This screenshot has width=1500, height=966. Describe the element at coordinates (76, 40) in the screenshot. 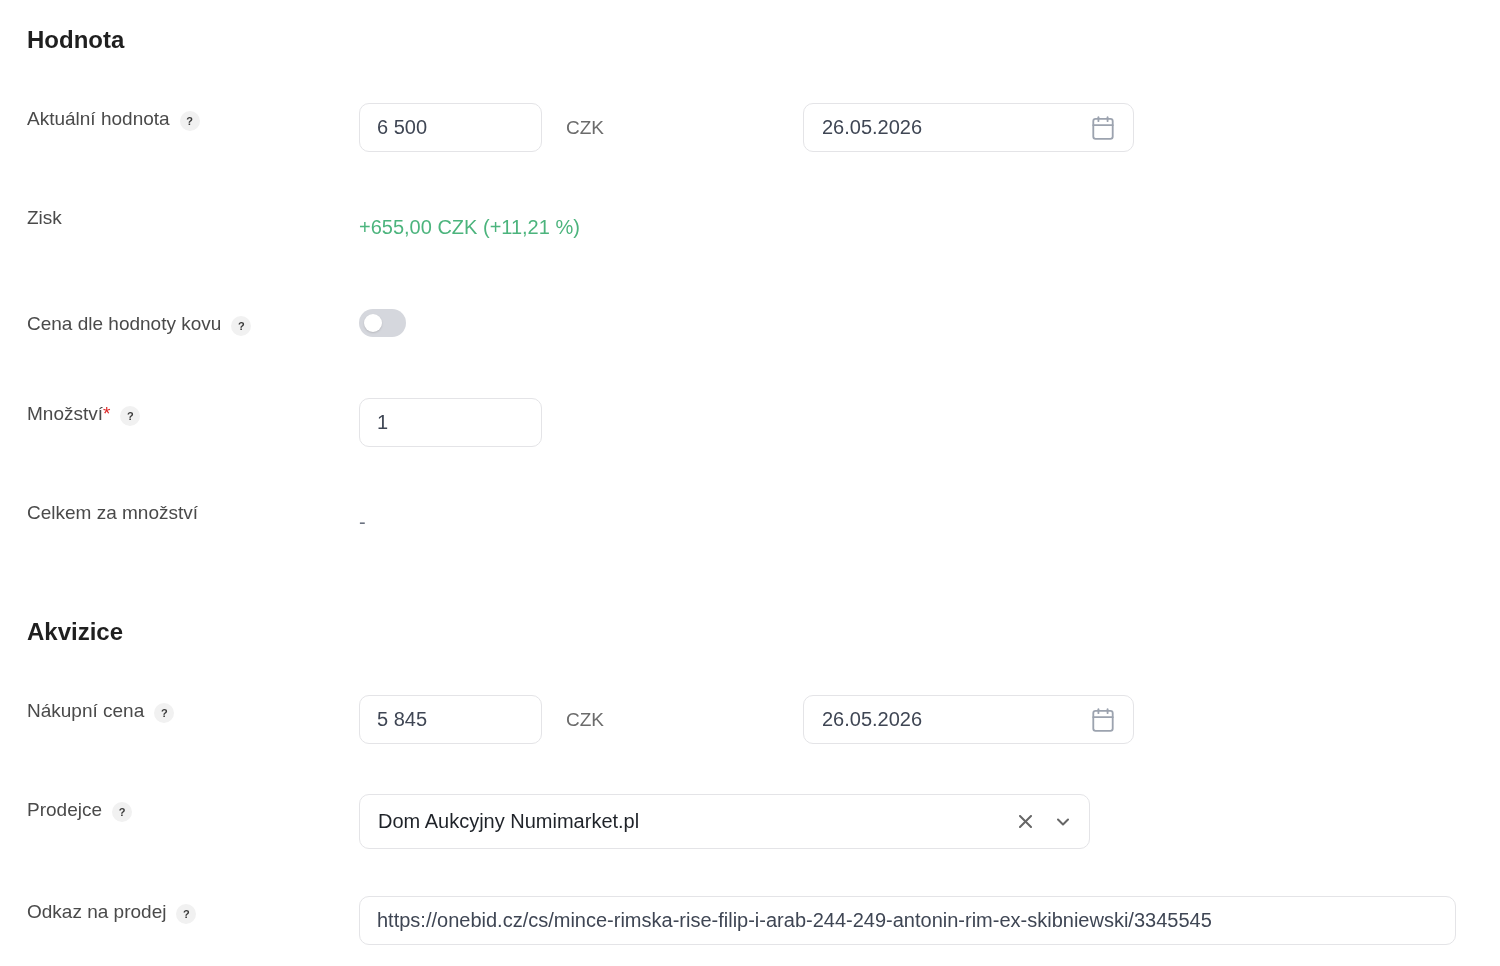

I see `section-heading: Hodnota` at that location.